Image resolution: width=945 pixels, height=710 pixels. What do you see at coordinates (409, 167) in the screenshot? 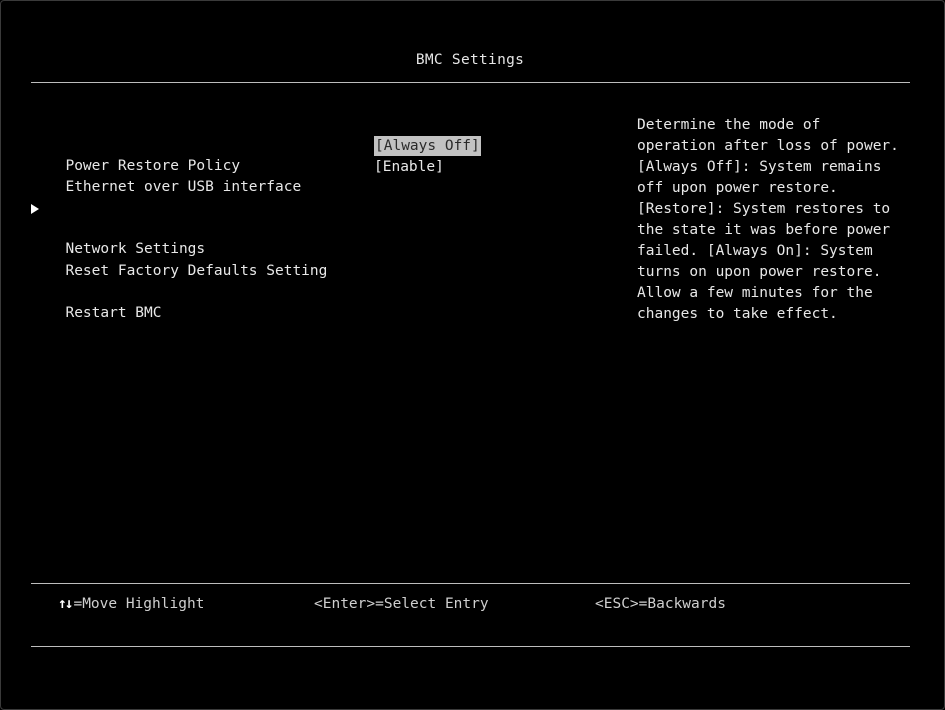
I see `ethernet-over-usb-value: [Enable]` at bounding box center [409, 167].